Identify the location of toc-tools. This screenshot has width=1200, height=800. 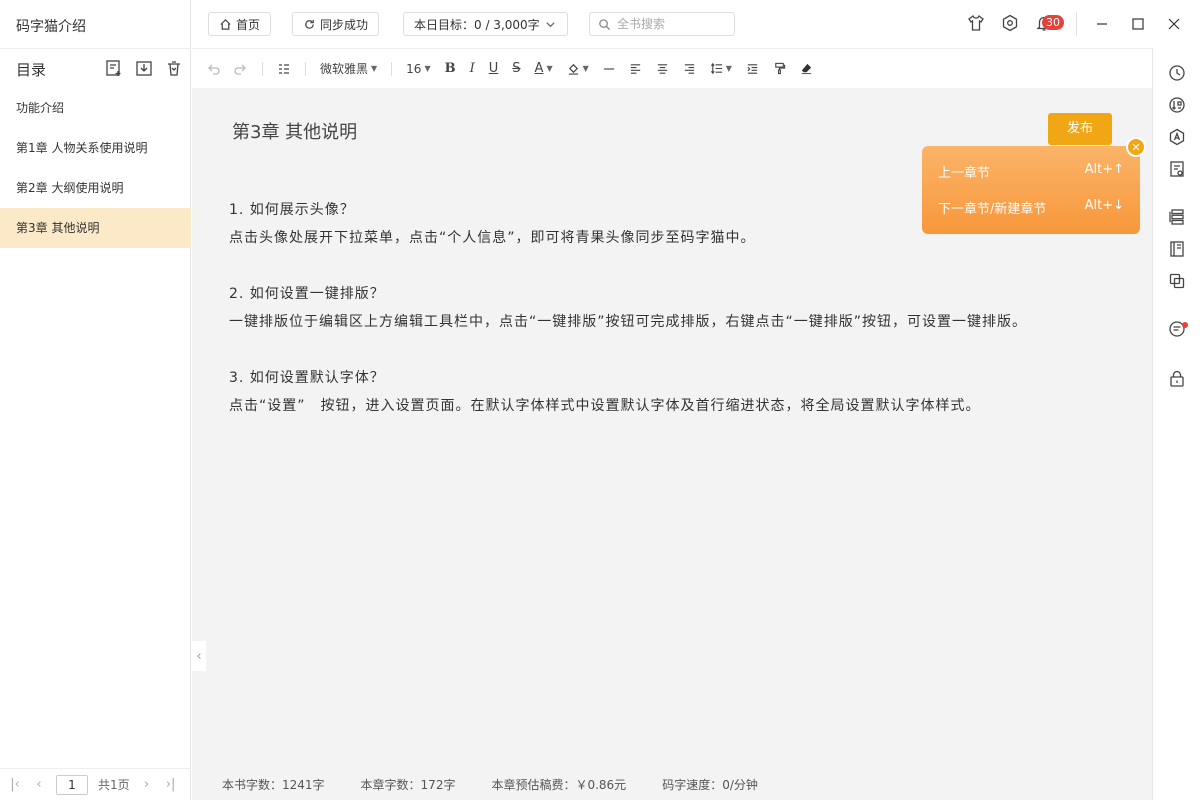
(144, 68).